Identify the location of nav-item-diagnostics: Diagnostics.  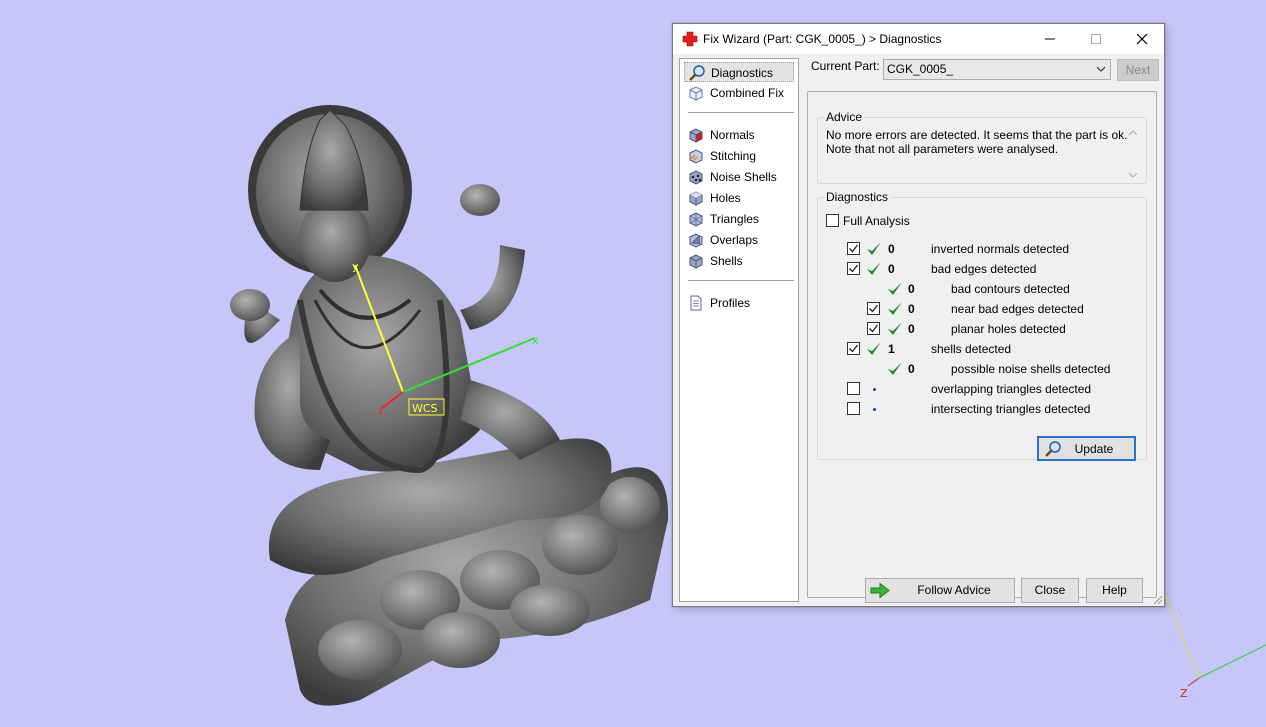
(739, 72).